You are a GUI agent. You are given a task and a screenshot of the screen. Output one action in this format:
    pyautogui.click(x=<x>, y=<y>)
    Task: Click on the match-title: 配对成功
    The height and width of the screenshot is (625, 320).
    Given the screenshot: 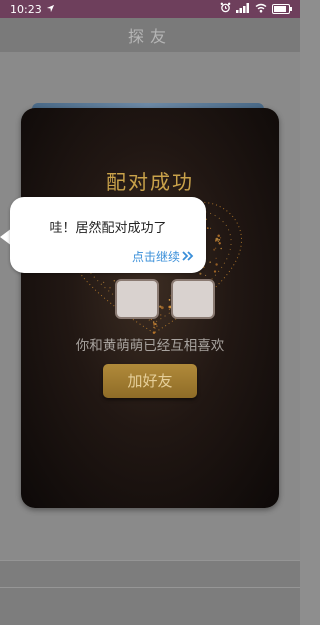 What is the action you would take?
    pyautogui.click(x=150, y=182)
    